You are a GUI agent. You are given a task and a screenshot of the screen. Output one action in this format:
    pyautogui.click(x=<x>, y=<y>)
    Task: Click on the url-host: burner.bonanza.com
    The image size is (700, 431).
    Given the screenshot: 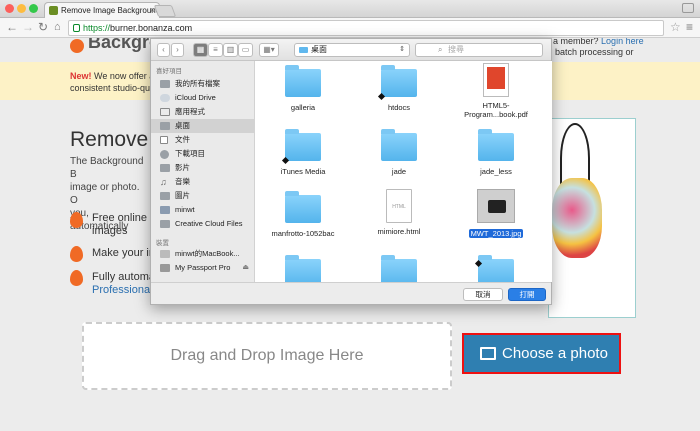 What is the action you would take?
    pyautogui.click(x=151, y=28)
    